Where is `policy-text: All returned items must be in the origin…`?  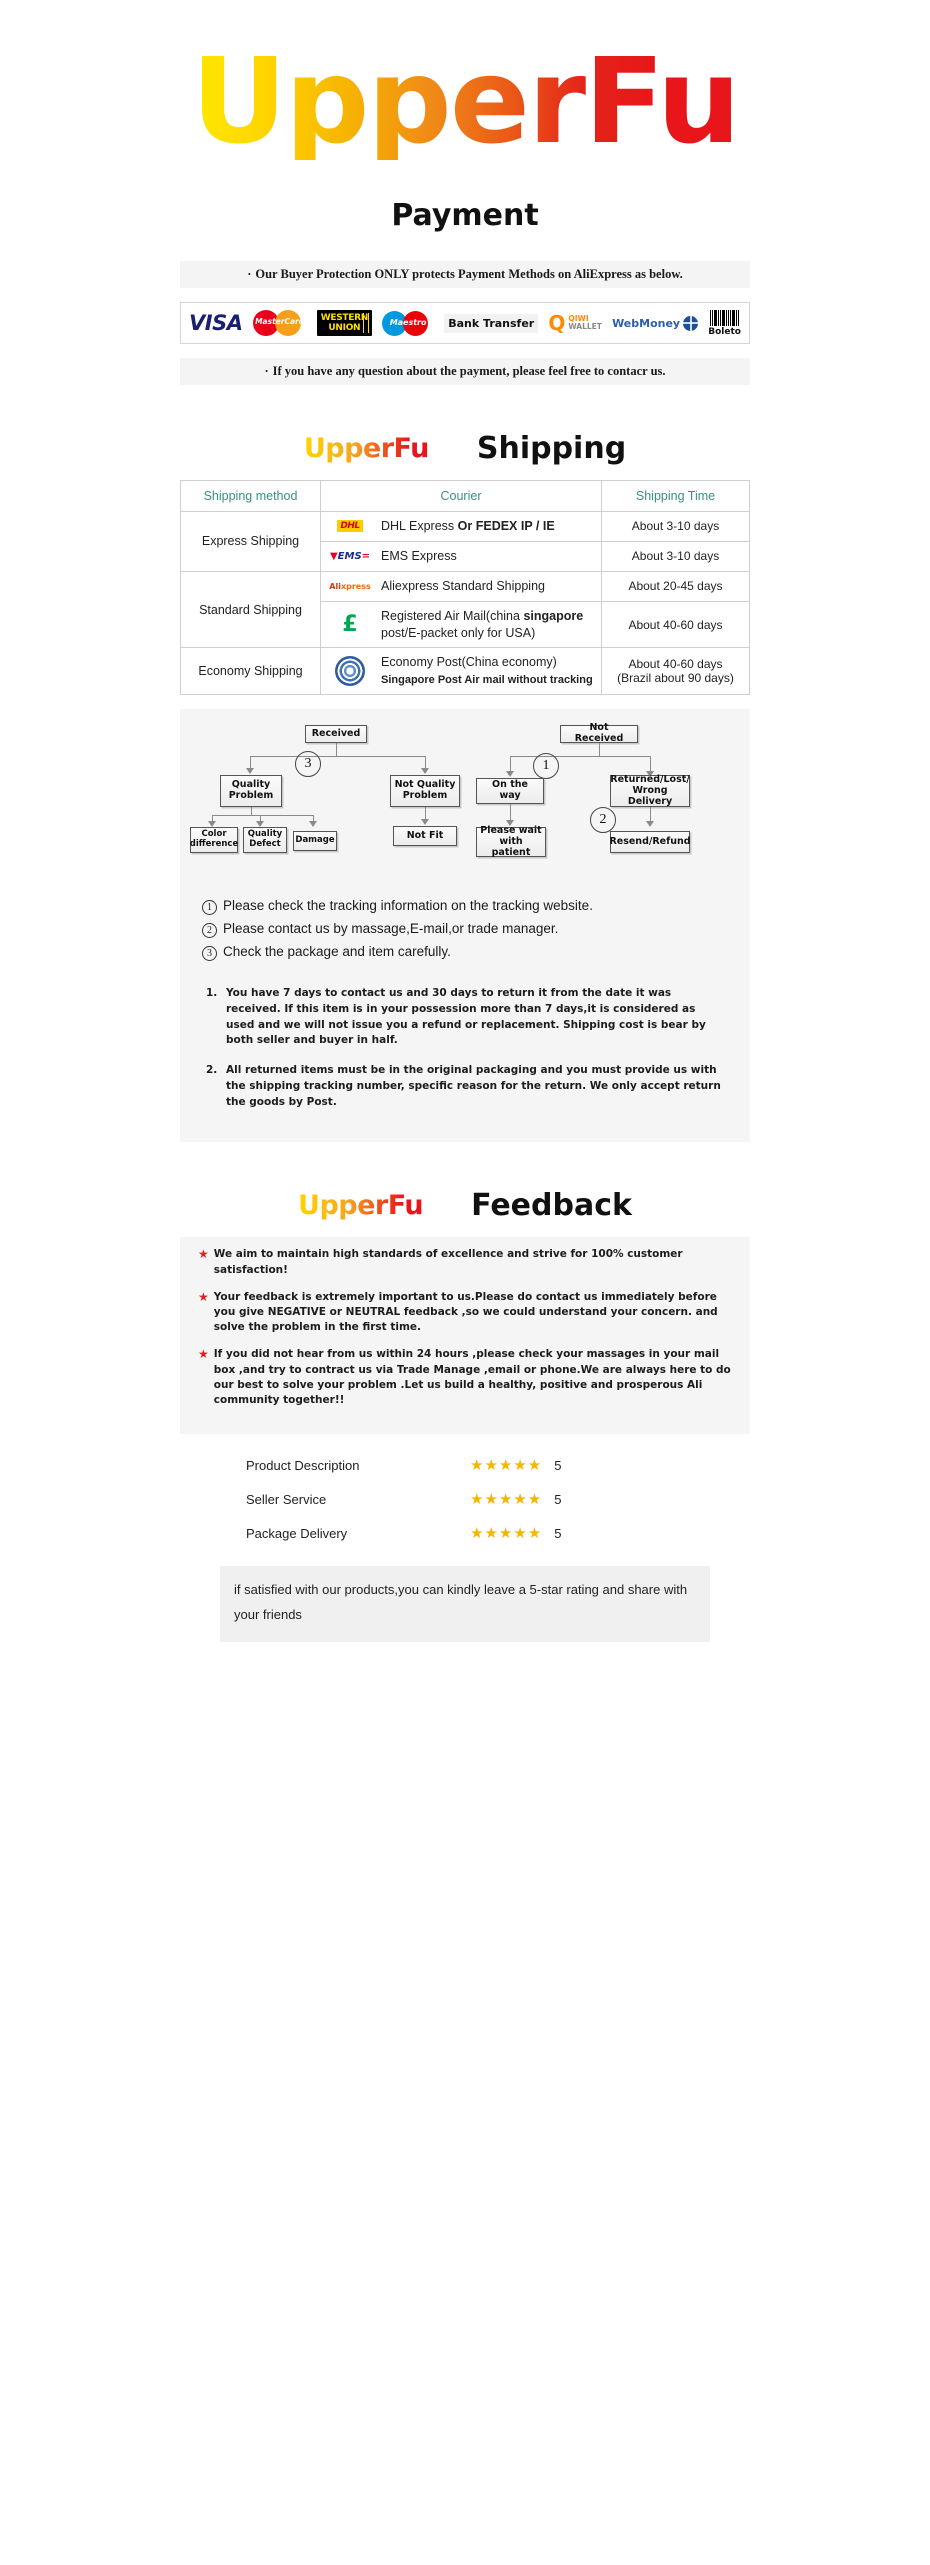 policy-text: All returned items must be in the origin… is located at coordinates (473, 1086).